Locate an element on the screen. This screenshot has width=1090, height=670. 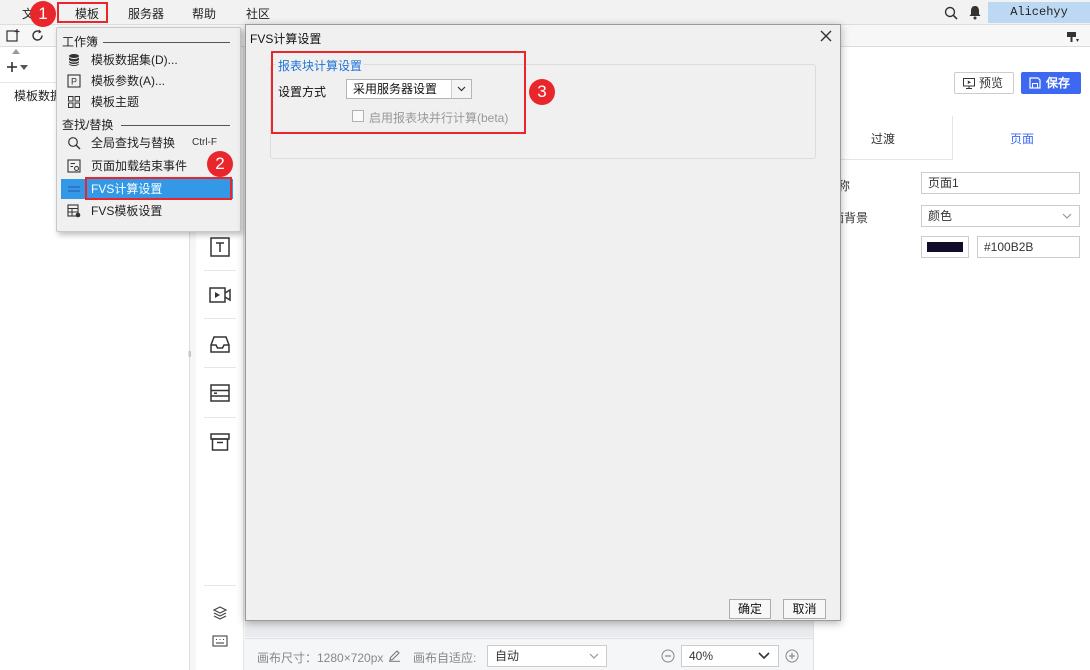
layers-icon is located at coordinates (220, 613).